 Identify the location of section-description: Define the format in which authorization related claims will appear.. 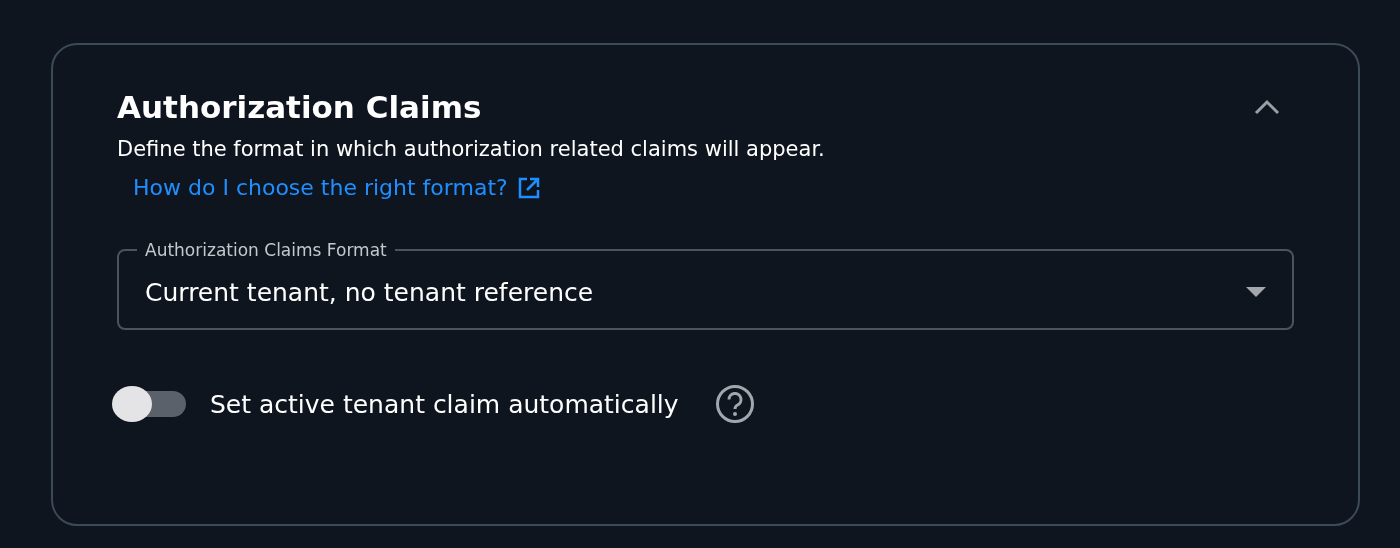
(471, 149).